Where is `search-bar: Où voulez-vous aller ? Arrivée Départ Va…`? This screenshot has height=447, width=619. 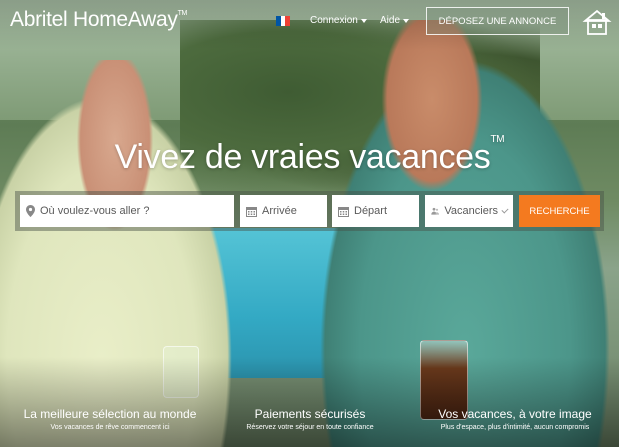 search-bar: Où voulez-vous aller ? Arrivée Départ Va… is located at coordinates (309, 211).